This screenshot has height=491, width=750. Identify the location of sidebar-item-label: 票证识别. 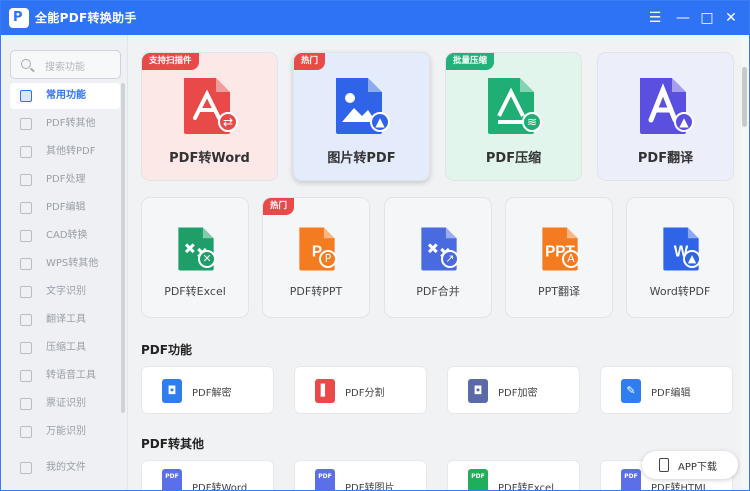
(66, 403).